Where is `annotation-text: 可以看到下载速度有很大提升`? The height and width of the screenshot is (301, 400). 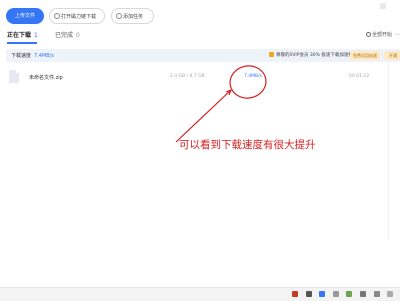
annotation-text: 可以看到下载速度有很大提升 is located at coordinates (247, 145).